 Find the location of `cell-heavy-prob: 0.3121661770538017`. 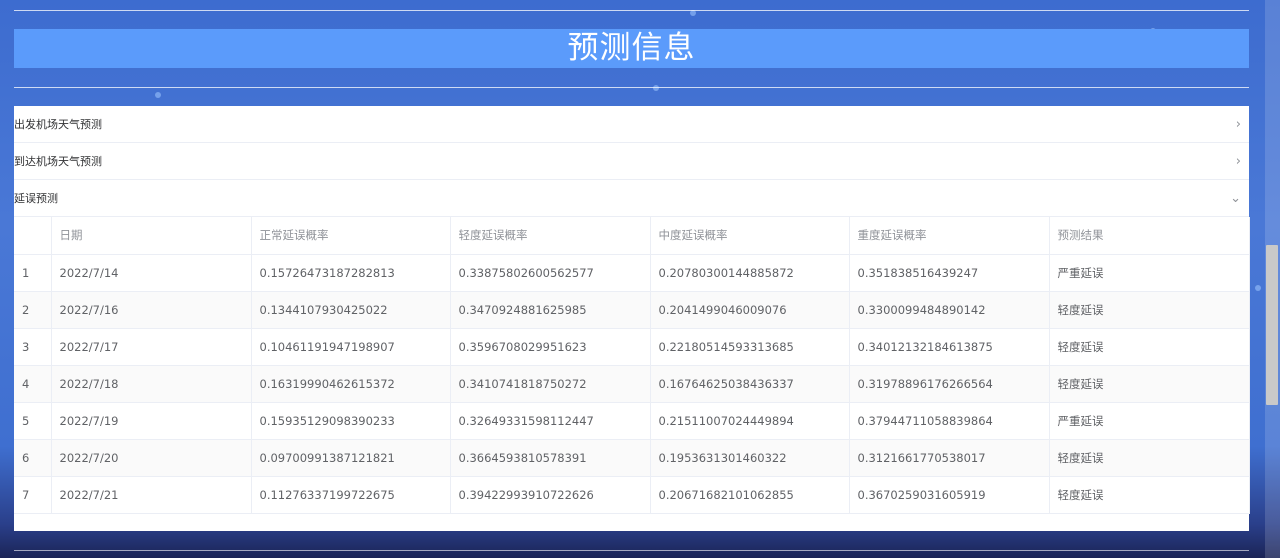

cell-heavy-prob: 0.3121661770538017 is located at coordinates (949, 458).